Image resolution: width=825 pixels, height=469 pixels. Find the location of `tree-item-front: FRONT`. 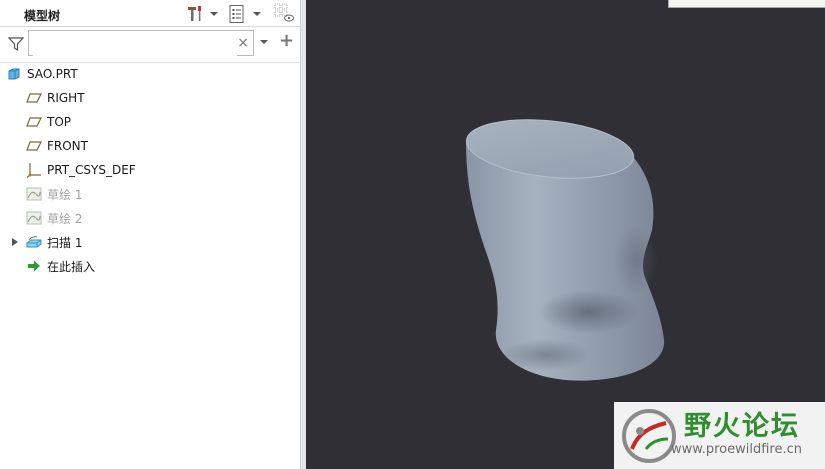

tree-item-front: FRONT is located at coordinates (57, 146).